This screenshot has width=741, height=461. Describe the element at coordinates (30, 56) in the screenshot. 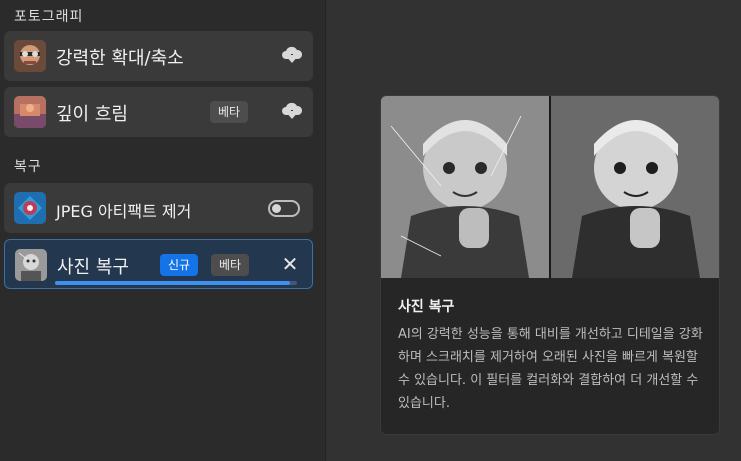

I see `super-zoom-thumbnail` at that location.